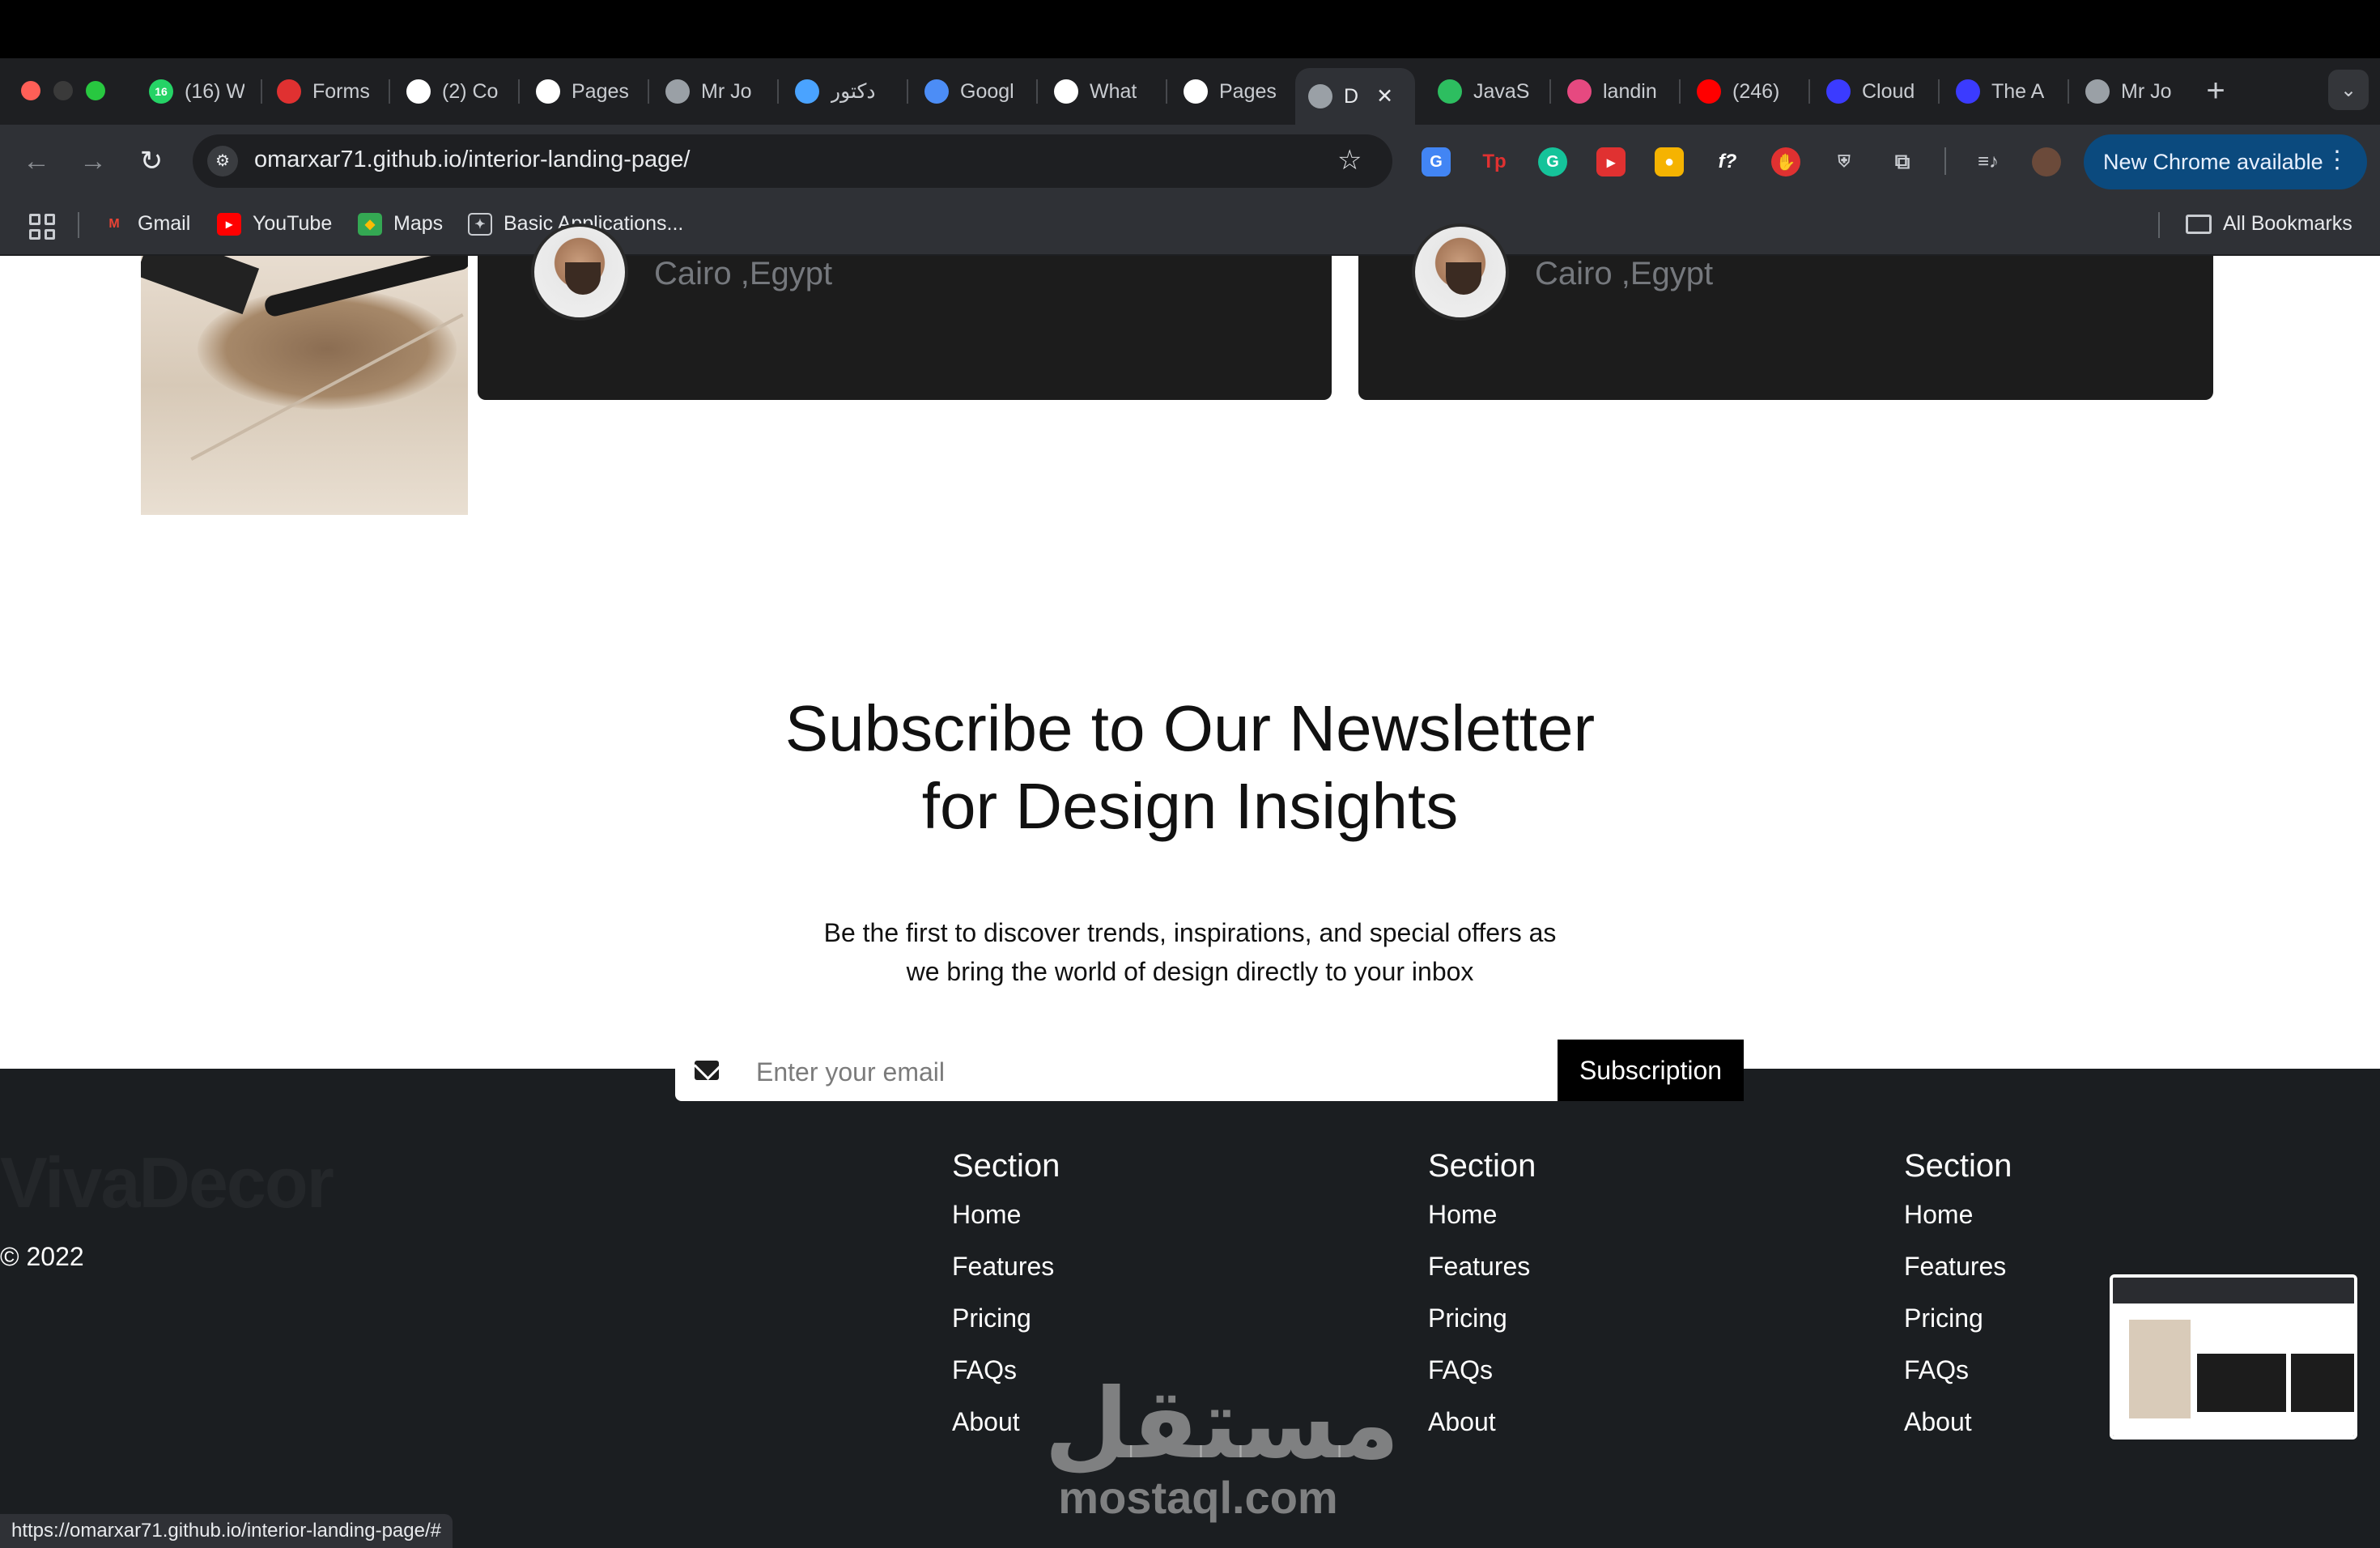 The width and height of the screenshot is (2380, 1548). What do you see at coordinates (1727, 161) in the screenshot?
I see `formula-icon: f?` at bounding box center [1727, 161].